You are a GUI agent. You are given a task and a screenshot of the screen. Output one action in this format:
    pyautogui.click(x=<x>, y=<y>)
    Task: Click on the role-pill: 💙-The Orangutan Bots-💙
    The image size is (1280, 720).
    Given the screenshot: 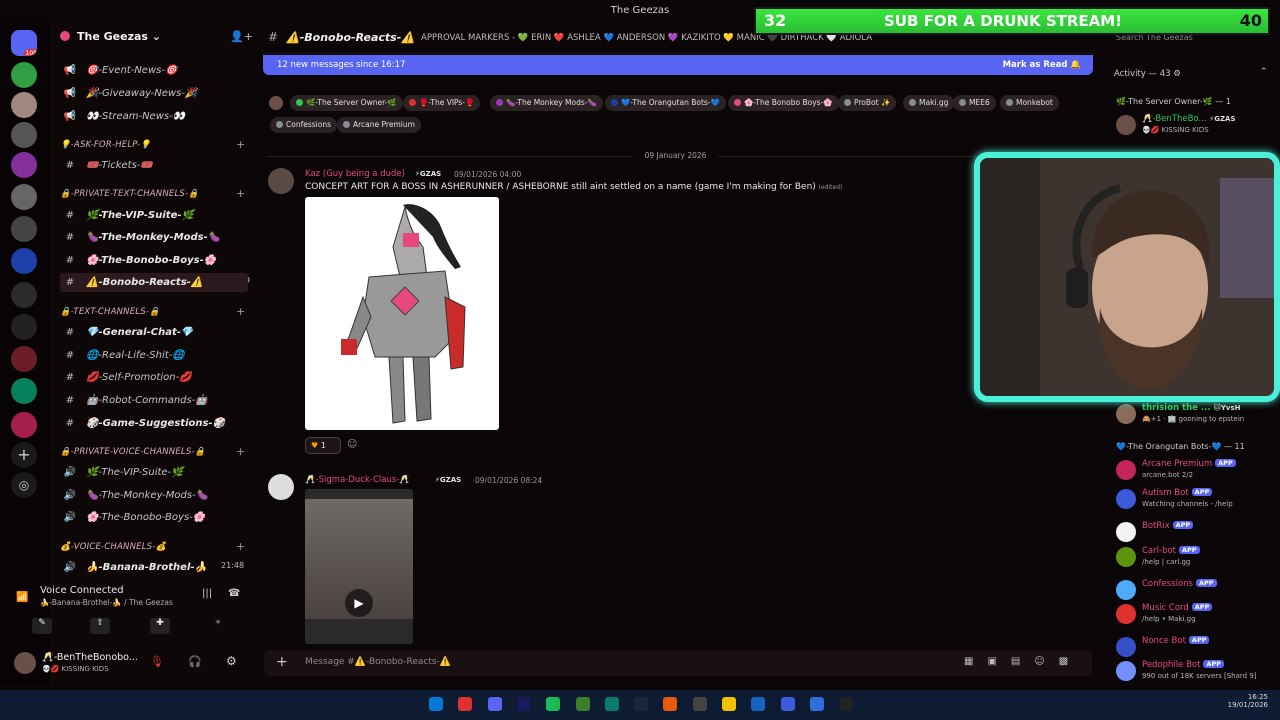 What is the action you would take?
    pyautogui.click(x=665, y=103)
    